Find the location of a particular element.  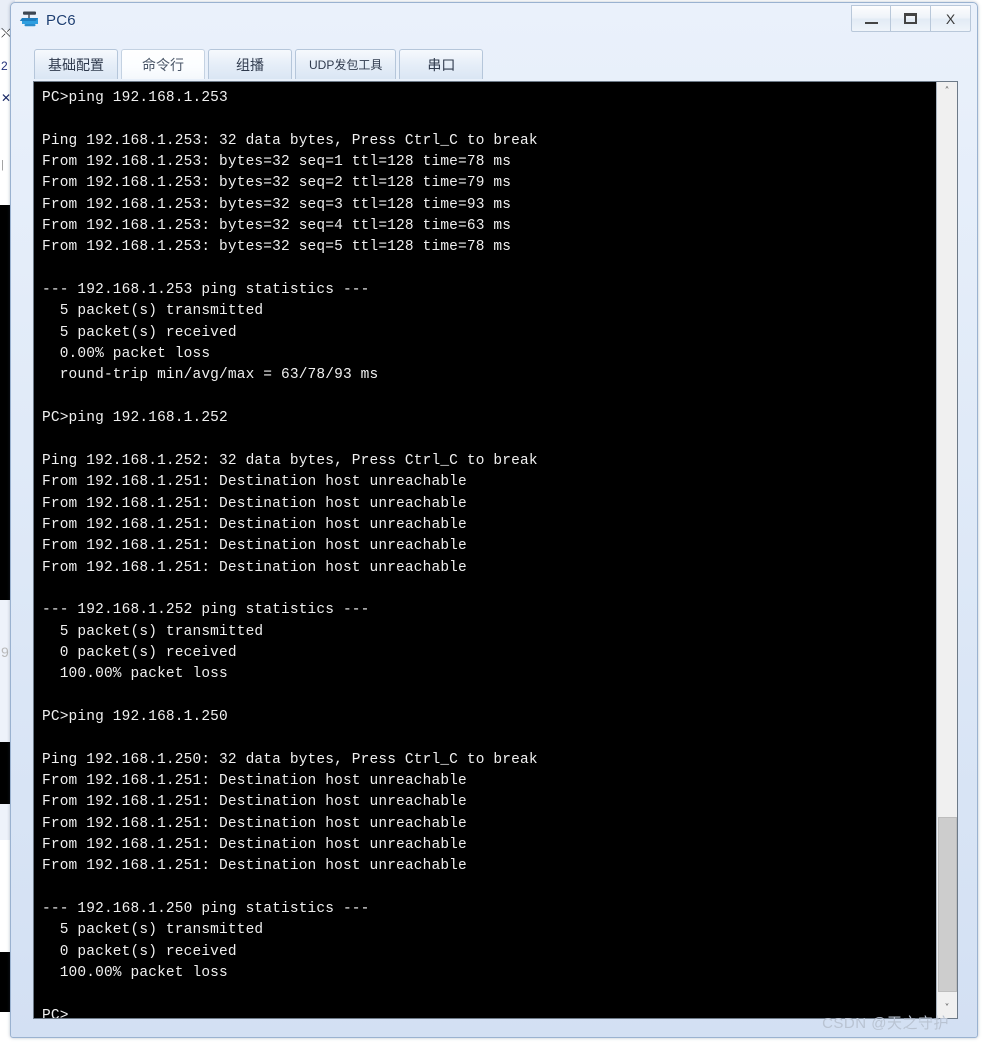

tab-serial-port: 串口 is located at coordinates (441, 64).